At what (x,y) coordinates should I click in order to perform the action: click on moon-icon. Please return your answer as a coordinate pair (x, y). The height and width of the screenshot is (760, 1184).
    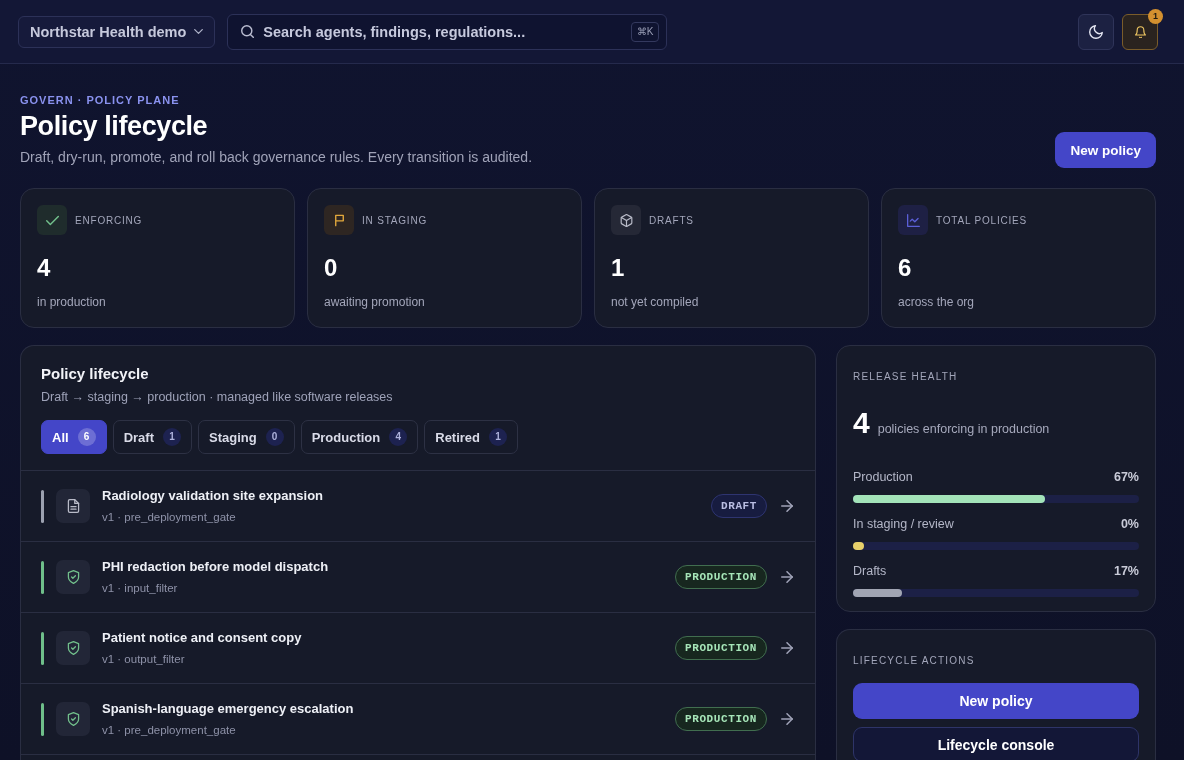
    Looking at the image, I should click on (1096, 31).